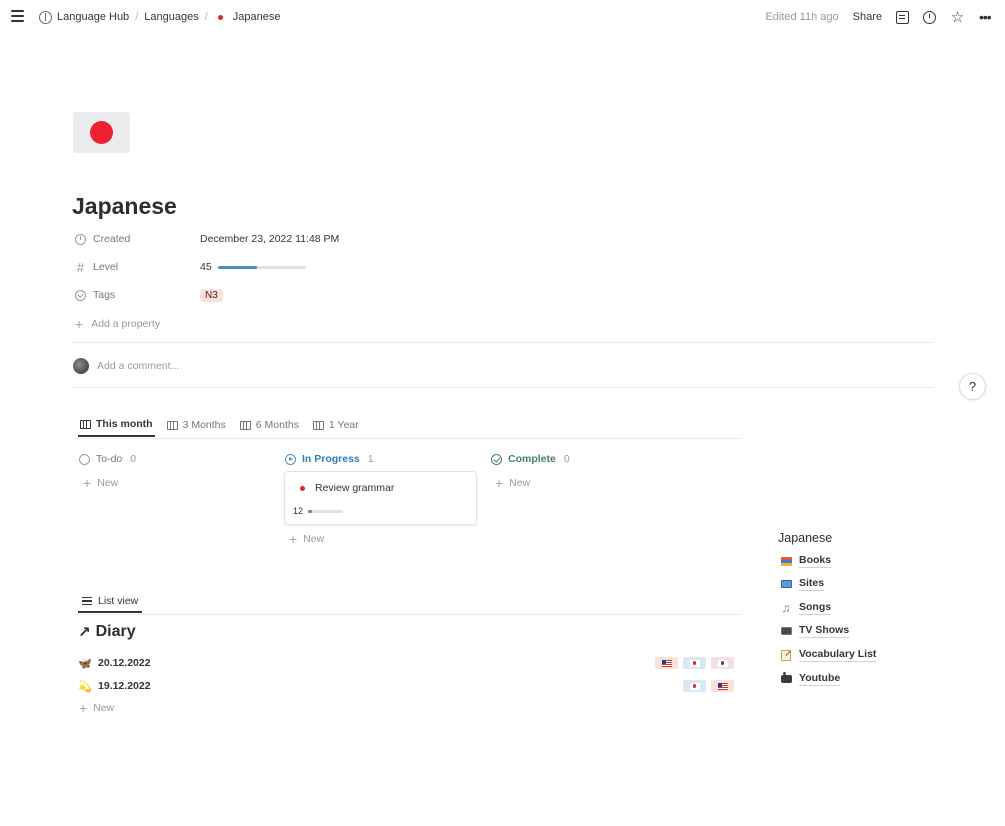 The width and height of the screenshot is (1005, 826). I want to click on breadcrumb: Language Hub / Languages / Japanese, so click(159, 17).